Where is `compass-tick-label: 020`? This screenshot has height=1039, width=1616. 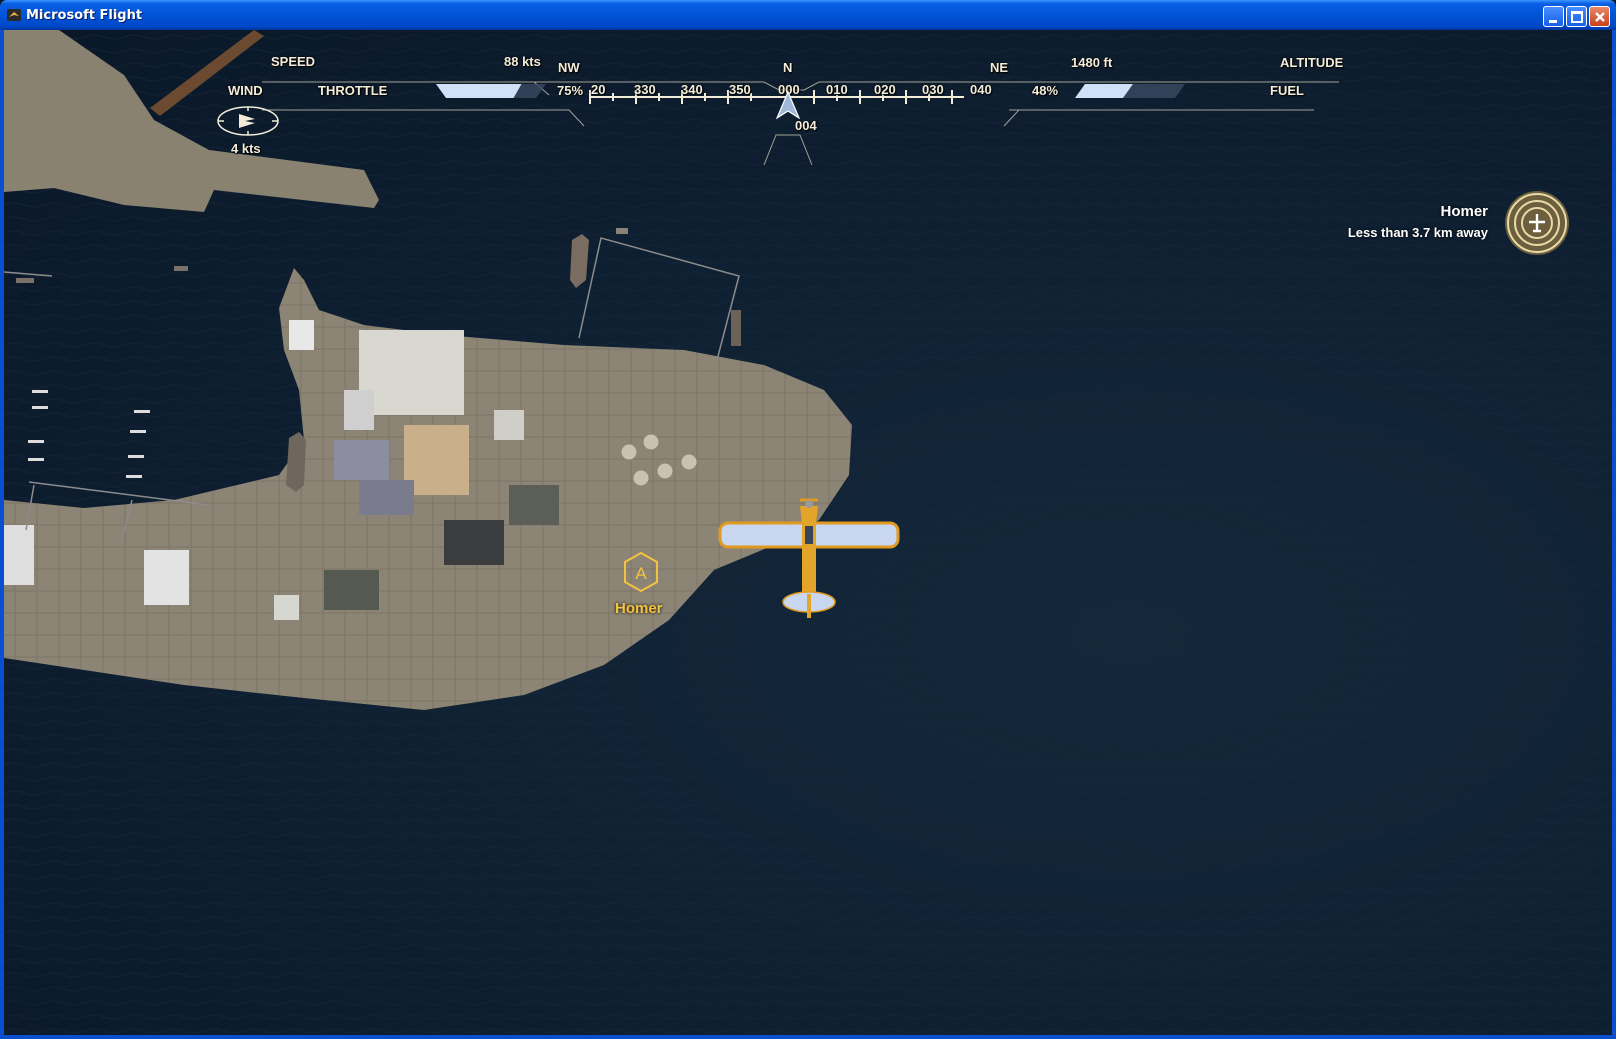 compass-tick-label: 020 is located at coordinates (885, 89).